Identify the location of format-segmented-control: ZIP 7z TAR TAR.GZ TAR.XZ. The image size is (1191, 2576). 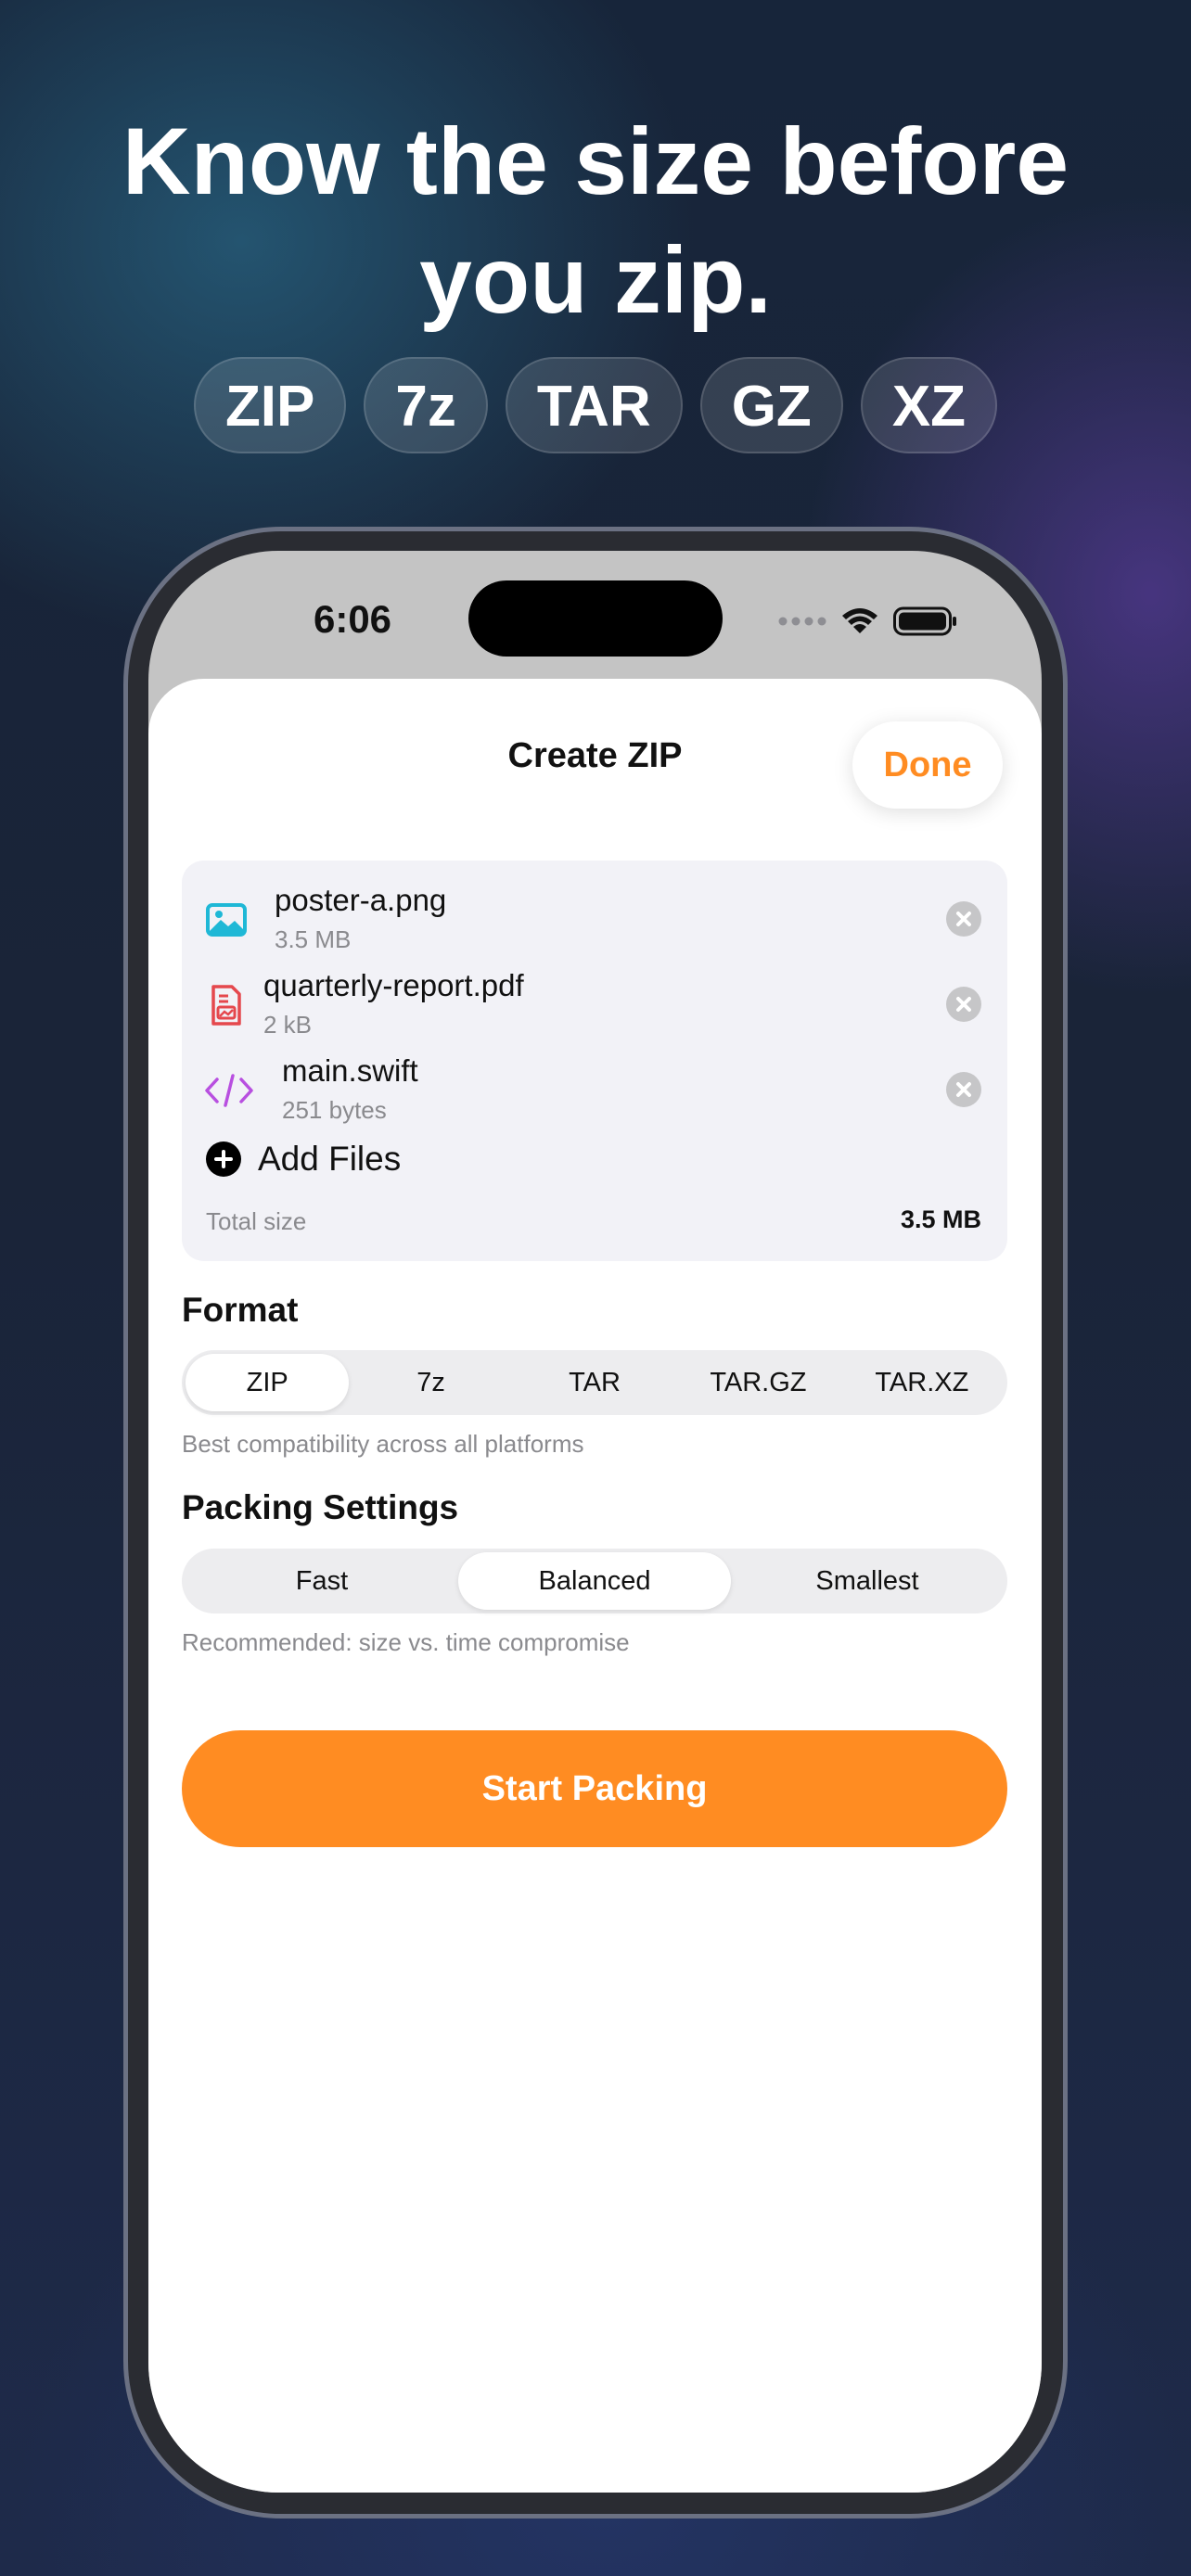
(594, 1383).